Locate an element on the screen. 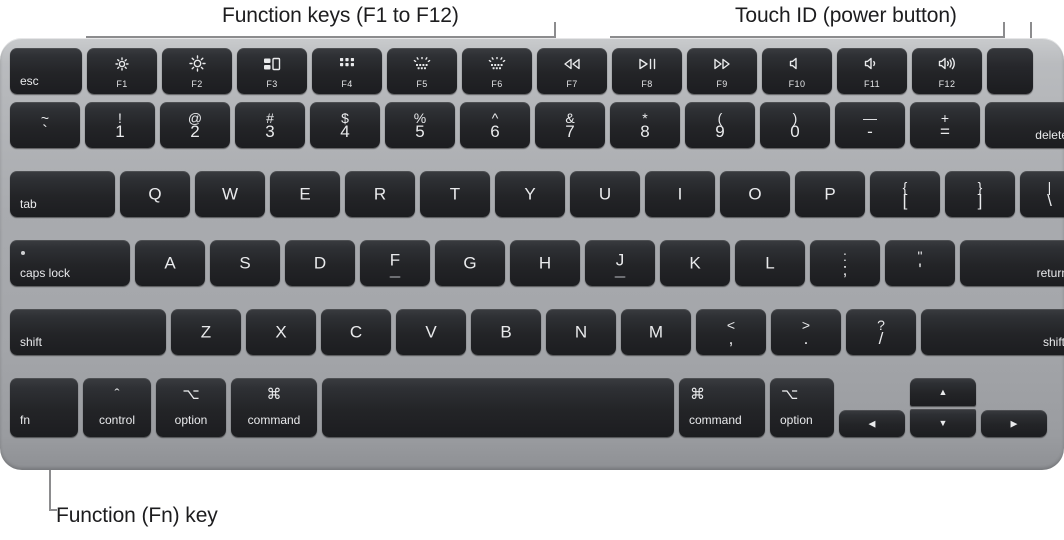 This screenshot has height=540, width=1064. key-arrow-up: ▲ is located at coordinates (943, 392).